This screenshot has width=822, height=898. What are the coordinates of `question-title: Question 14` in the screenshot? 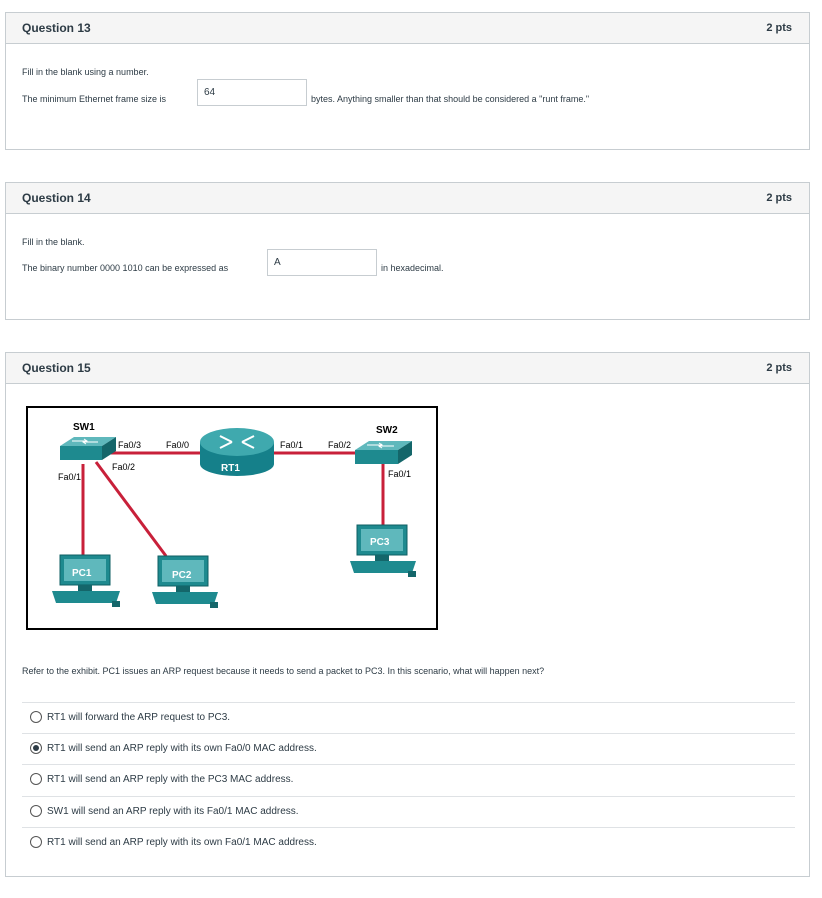 It's located at (56, 198).